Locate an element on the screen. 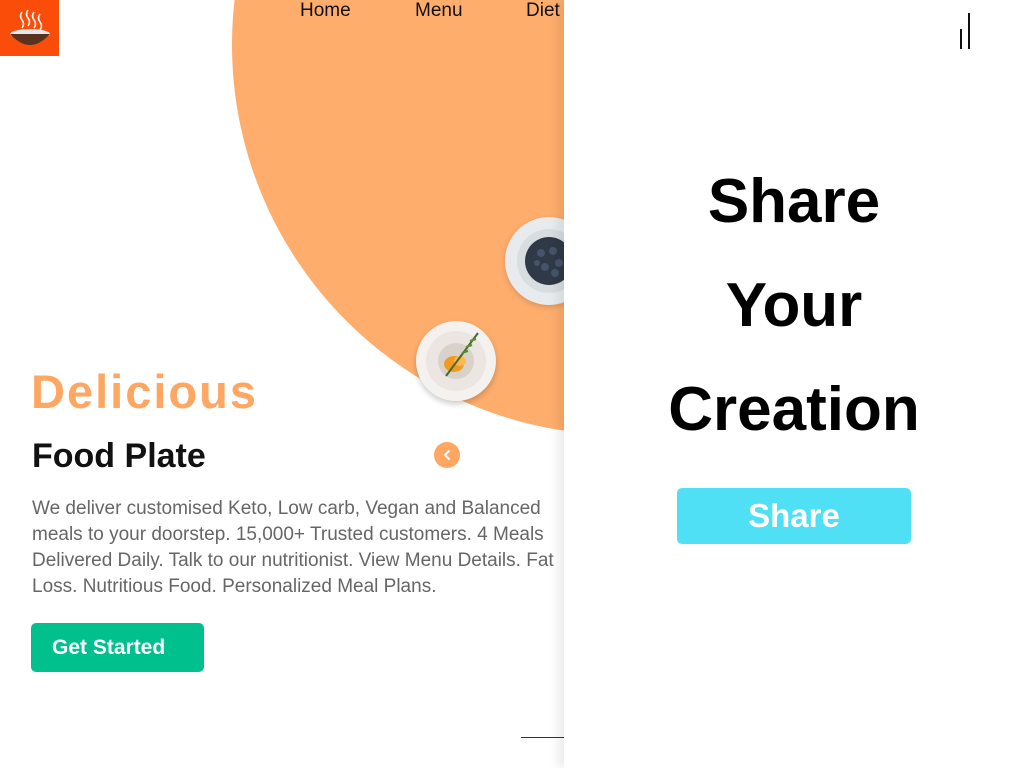  get-started-button: Get Started is located at coordinates (117, 647).